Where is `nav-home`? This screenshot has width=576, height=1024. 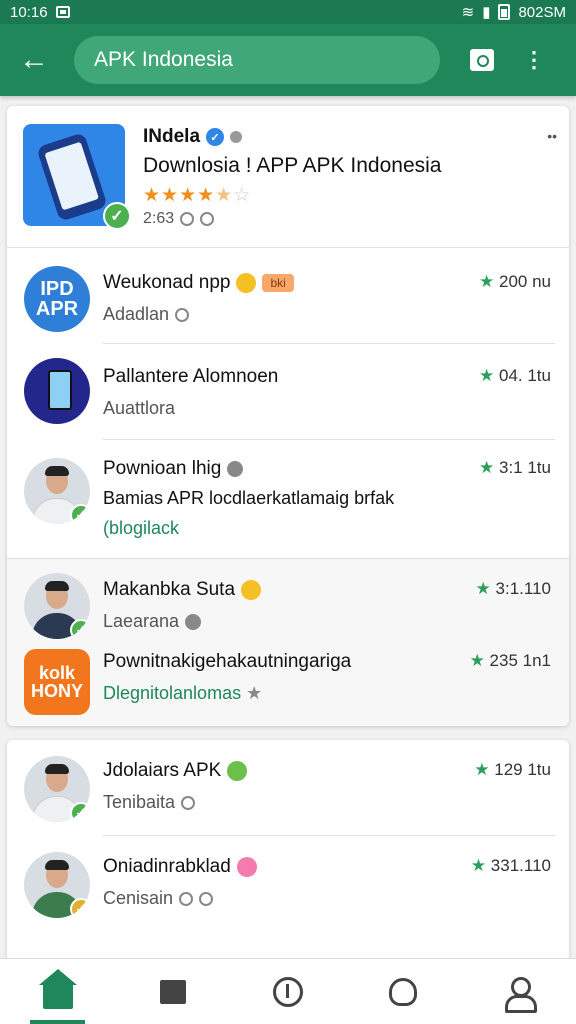
nav-home is located at coordinates (57, 991).